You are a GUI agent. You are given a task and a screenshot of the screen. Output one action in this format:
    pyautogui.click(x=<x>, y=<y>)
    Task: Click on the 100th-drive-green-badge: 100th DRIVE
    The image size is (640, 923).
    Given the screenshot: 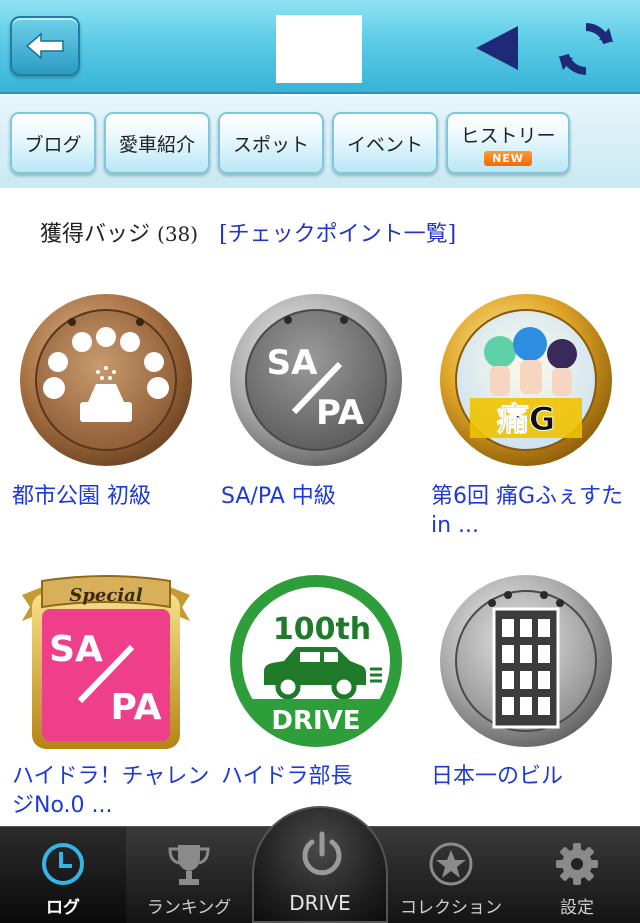 What is the action you would take?
    pyautogui.click(x=316, y=661)
    